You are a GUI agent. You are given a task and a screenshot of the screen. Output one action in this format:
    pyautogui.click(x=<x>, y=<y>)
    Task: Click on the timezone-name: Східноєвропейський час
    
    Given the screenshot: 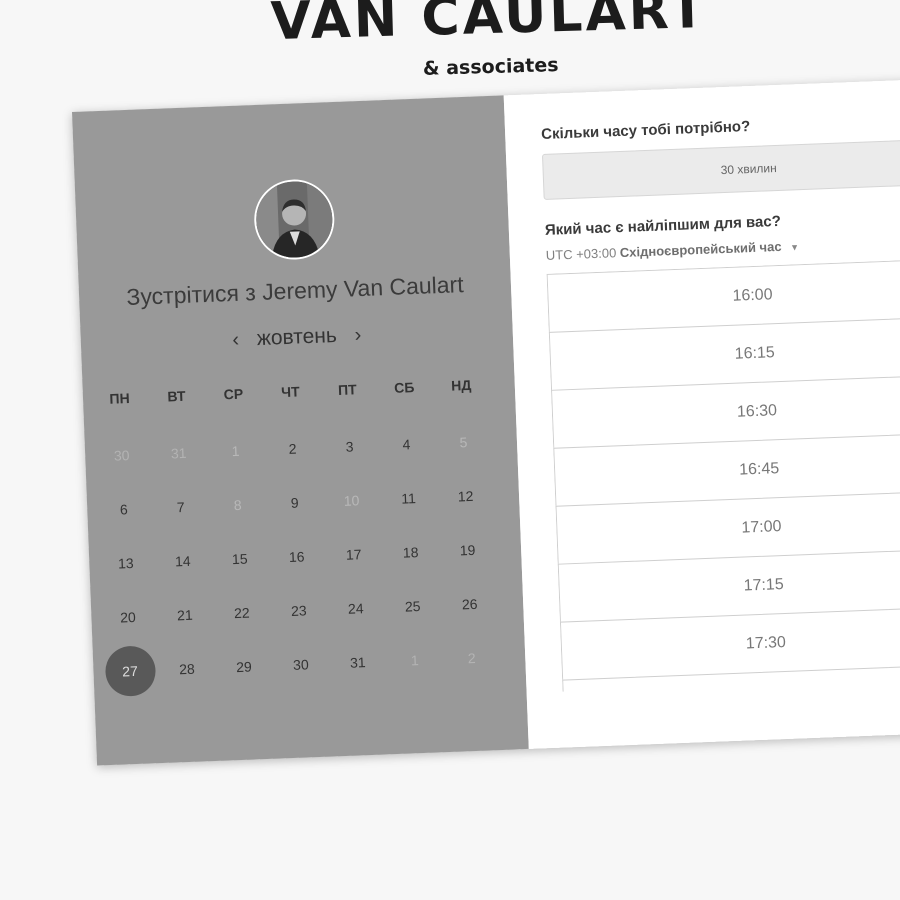 What is the action you would take?
    pyautogui.click(x=700, y=249)
    